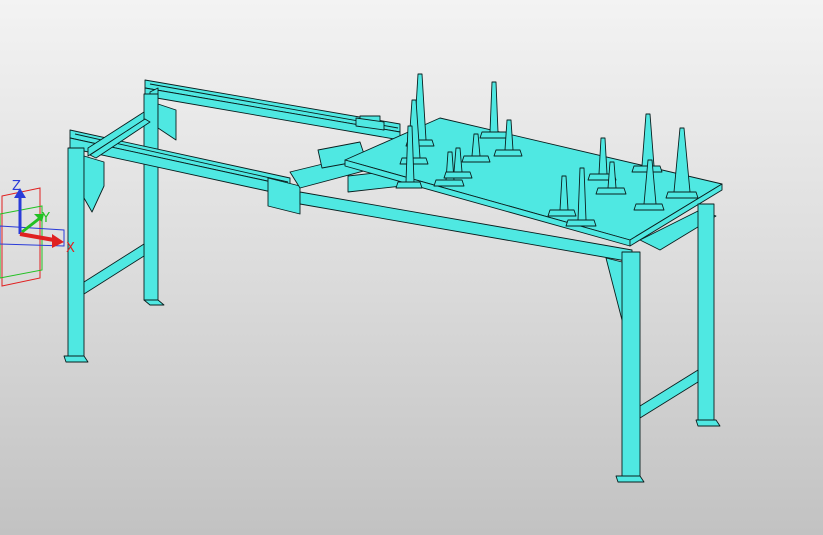 The height and width of the screenshot is (535, 823). Describe the element at coordinates (32, 224) in the screenshot. I see `y-axis-arrow` at that location.